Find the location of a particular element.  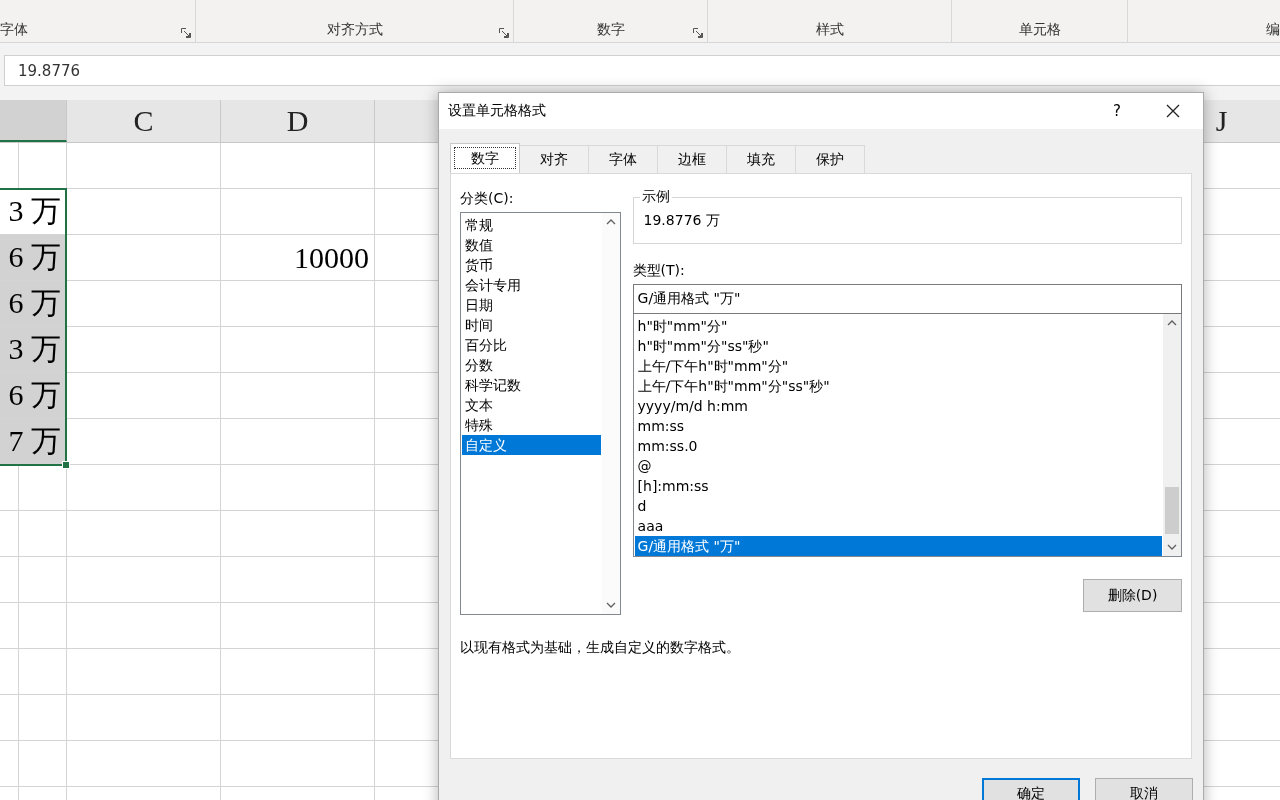

table-cell: 10000 is located at coordinates (331, 258).